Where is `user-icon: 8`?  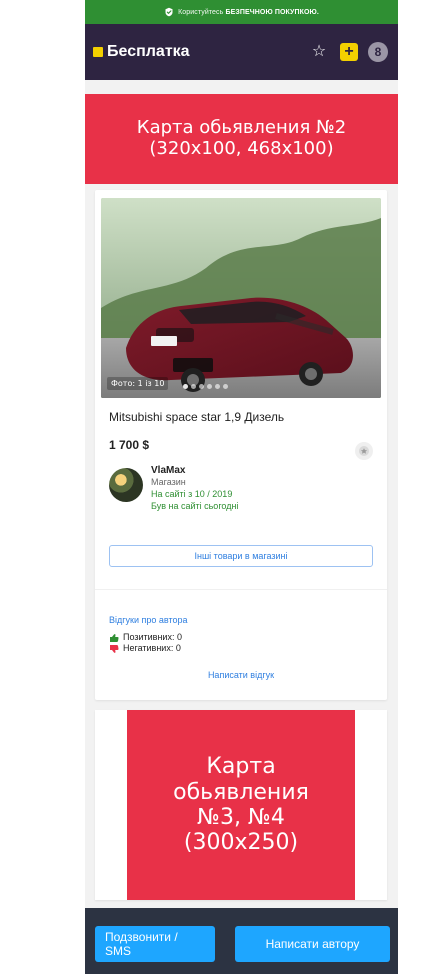
user-icon: 8 is located at coordinates (378, 52).